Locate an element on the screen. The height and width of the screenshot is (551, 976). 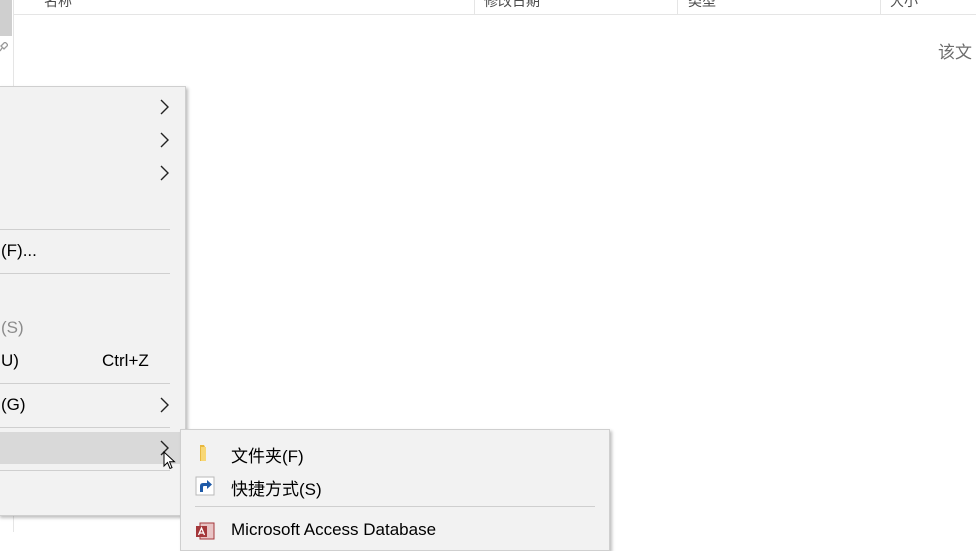
submenu-item-label: 快捷方式(S) is located at coordinates (276, 489).